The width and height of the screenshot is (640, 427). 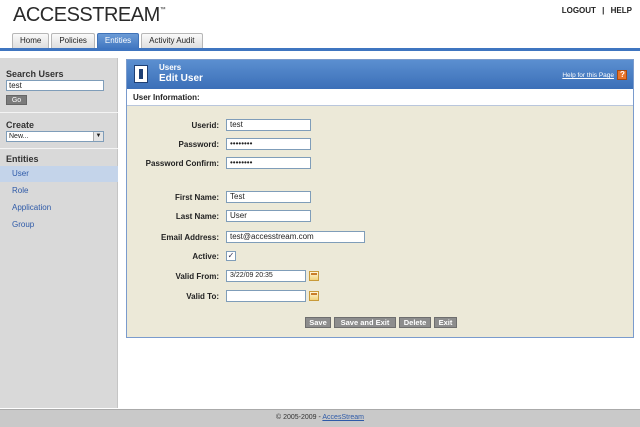 I want to click on main-tabs: Home Policies Entities Activity Audit, so click(x=108, y=41).